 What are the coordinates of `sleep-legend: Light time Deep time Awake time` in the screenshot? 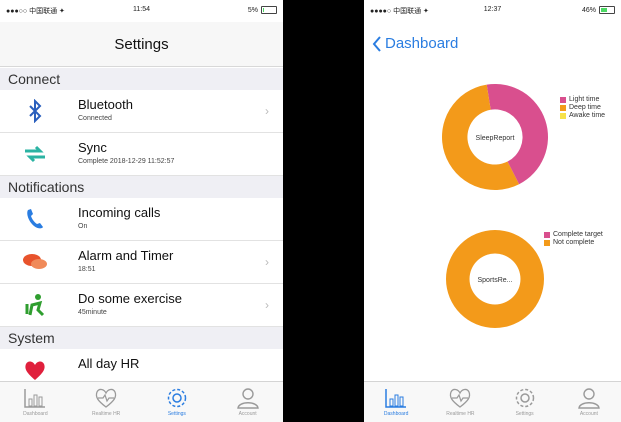 It's located at (582, 108).